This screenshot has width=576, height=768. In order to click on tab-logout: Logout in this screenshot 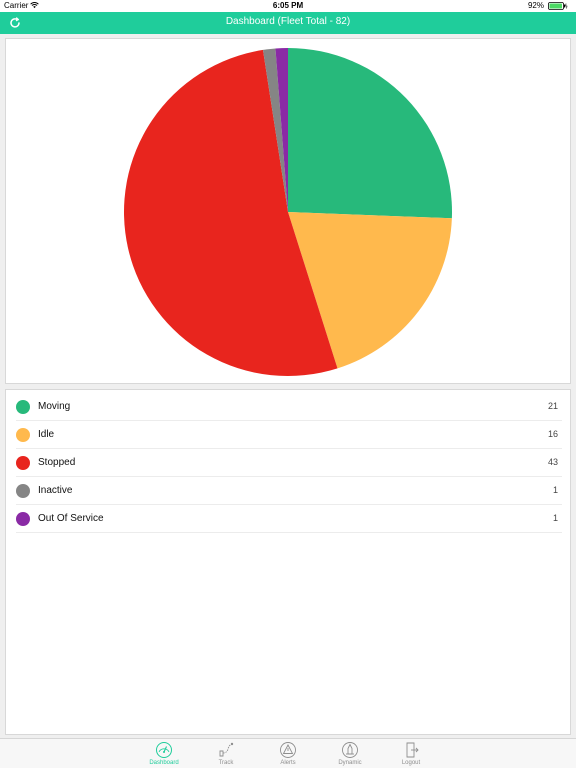, I will do `click(411, 754)`.